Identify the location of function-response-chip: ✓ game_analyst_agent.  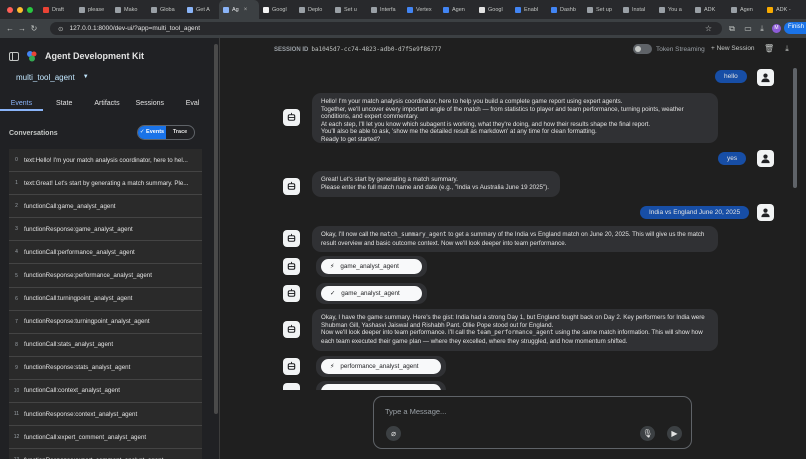
(371, 293).